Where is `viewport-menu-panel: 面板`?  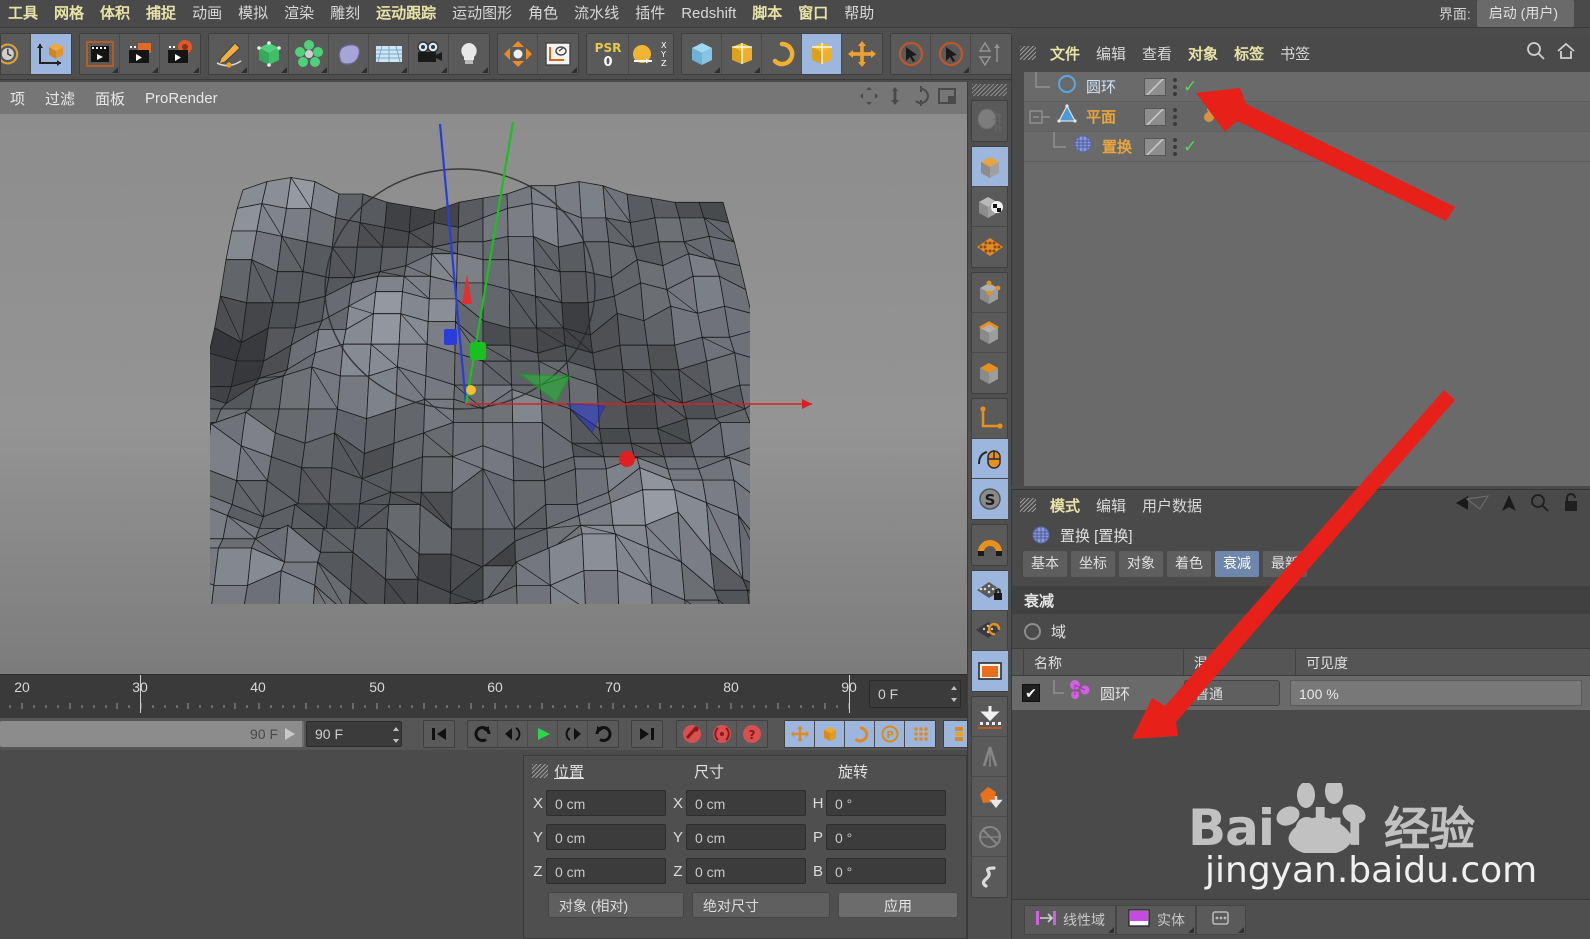
viewport-menu-panel: 面板 is located at coordinates (110, 98).